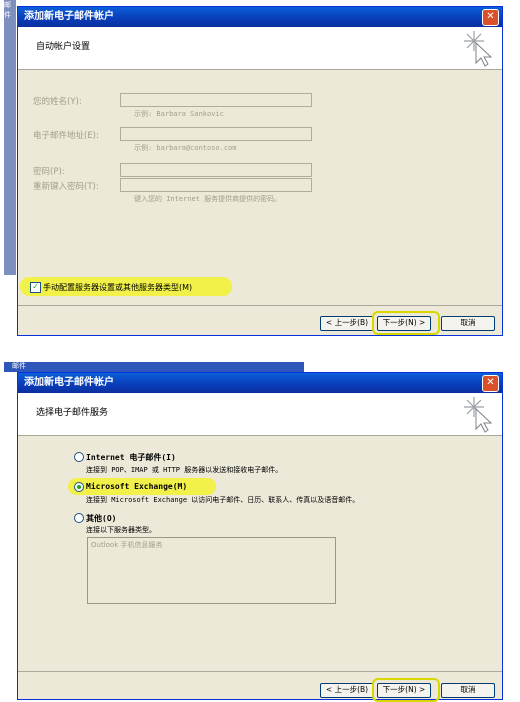 The image size is (520, 702). Describe the element at coordinates (126, 545) in the screenshot. I see `list-item: Outlook 手机信息服务` at that location.